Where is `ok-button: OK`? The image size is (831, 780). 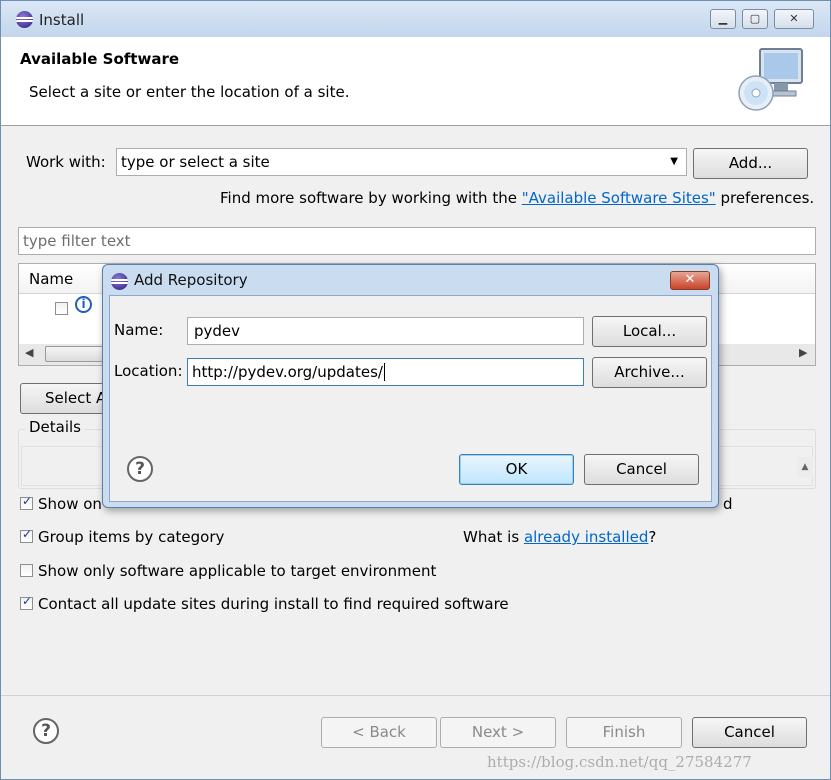 ok-button: OK is located at coordinates (516, 469).